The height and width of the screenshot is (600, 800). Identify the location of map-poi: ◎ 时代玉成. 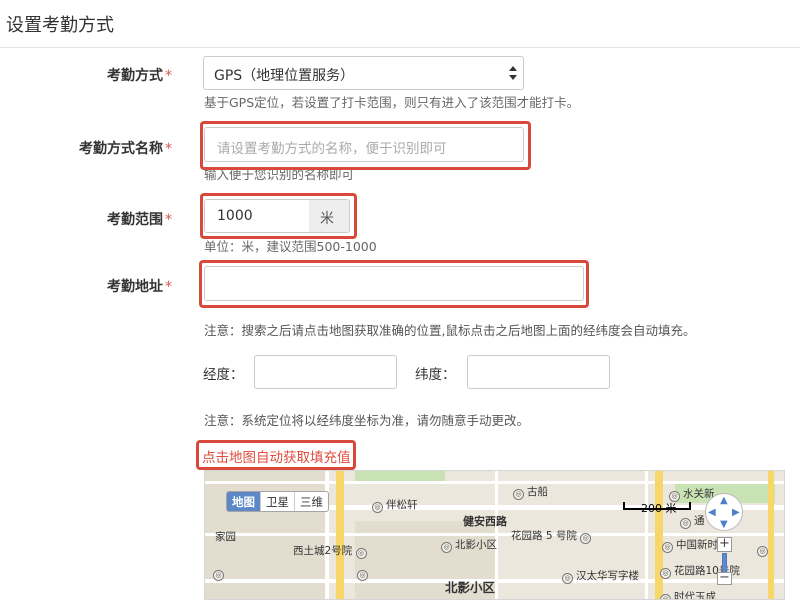
(688, 594).